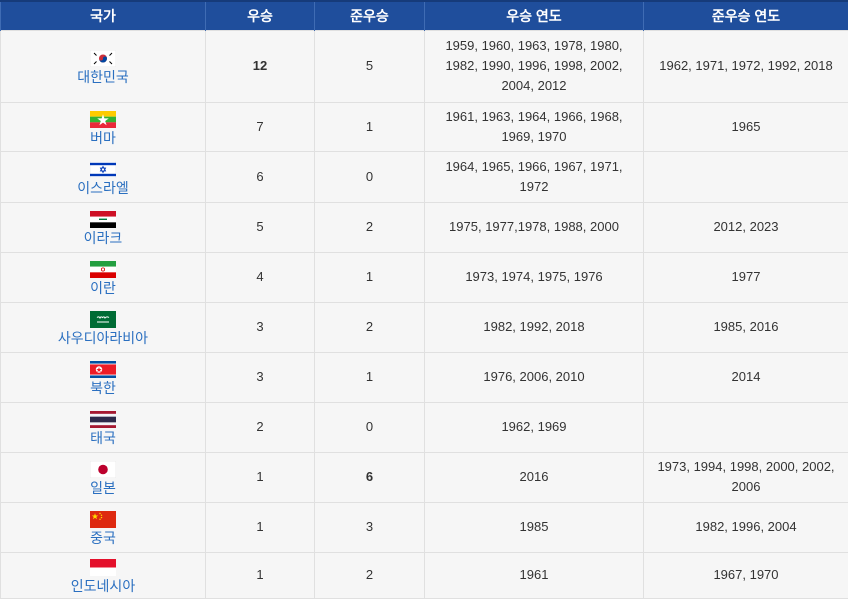  I want to click on country-cell: 인도네시아, so click(103, 575).